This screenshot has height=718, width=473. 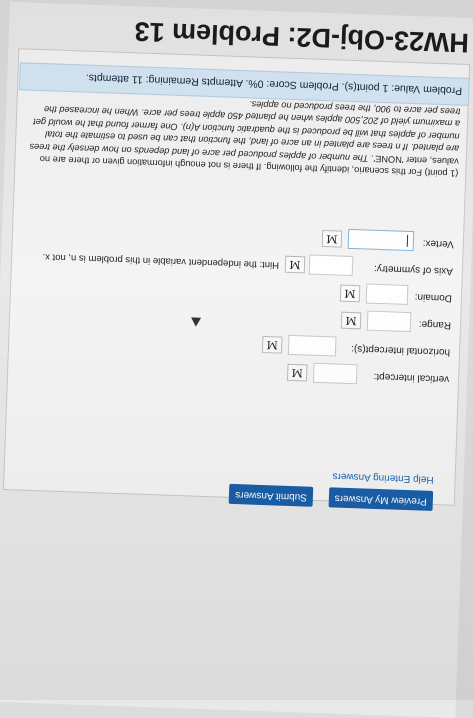 What do you see at coordinates (381, 240) in the screenshot?
I see `vertex-input` at bounding box center [381, 240].